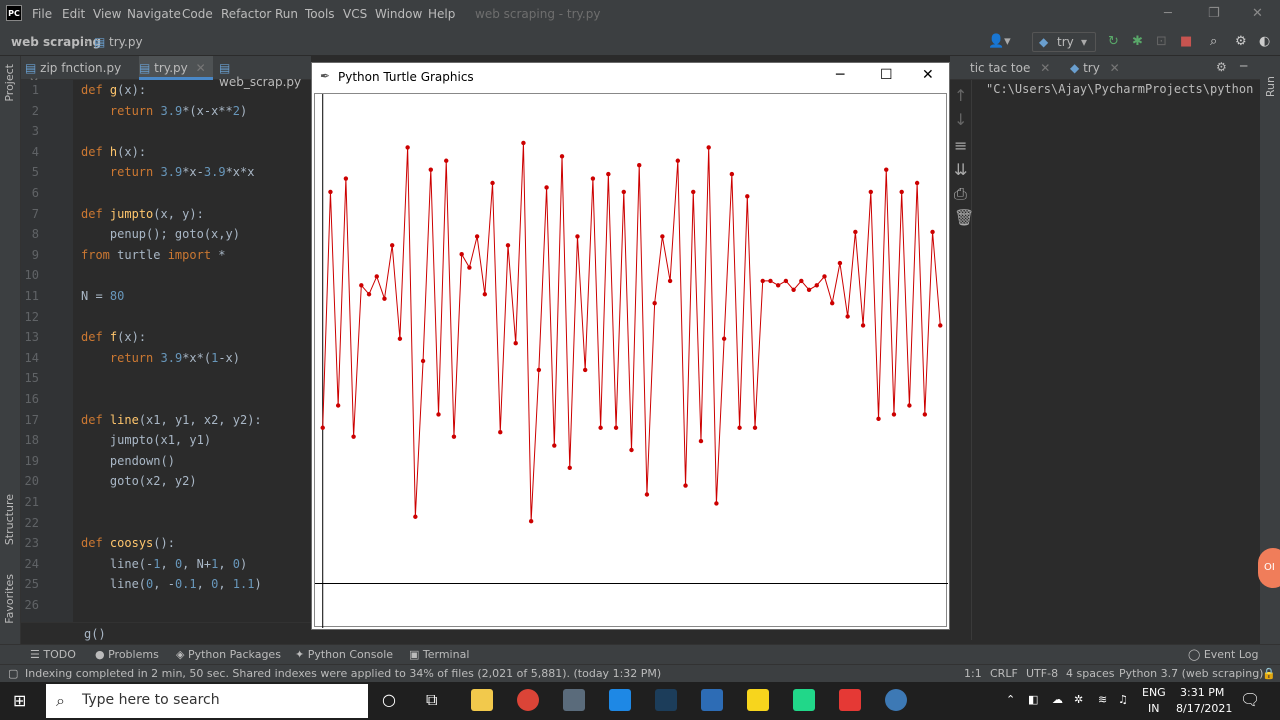 This screenshot has height=720, width=1280. What do you see at coordinates (139, 481) in the screenshot?
I see `code-text: goto(x2, y2)` at bounding box center [139, 481].